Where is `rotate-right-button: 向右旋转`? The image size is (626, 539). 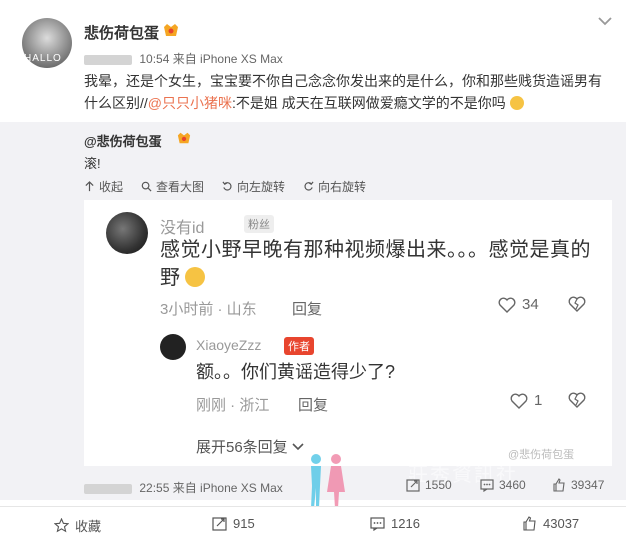 rotate-right-button: 向右旋转 is located at coordinates (334, 186).